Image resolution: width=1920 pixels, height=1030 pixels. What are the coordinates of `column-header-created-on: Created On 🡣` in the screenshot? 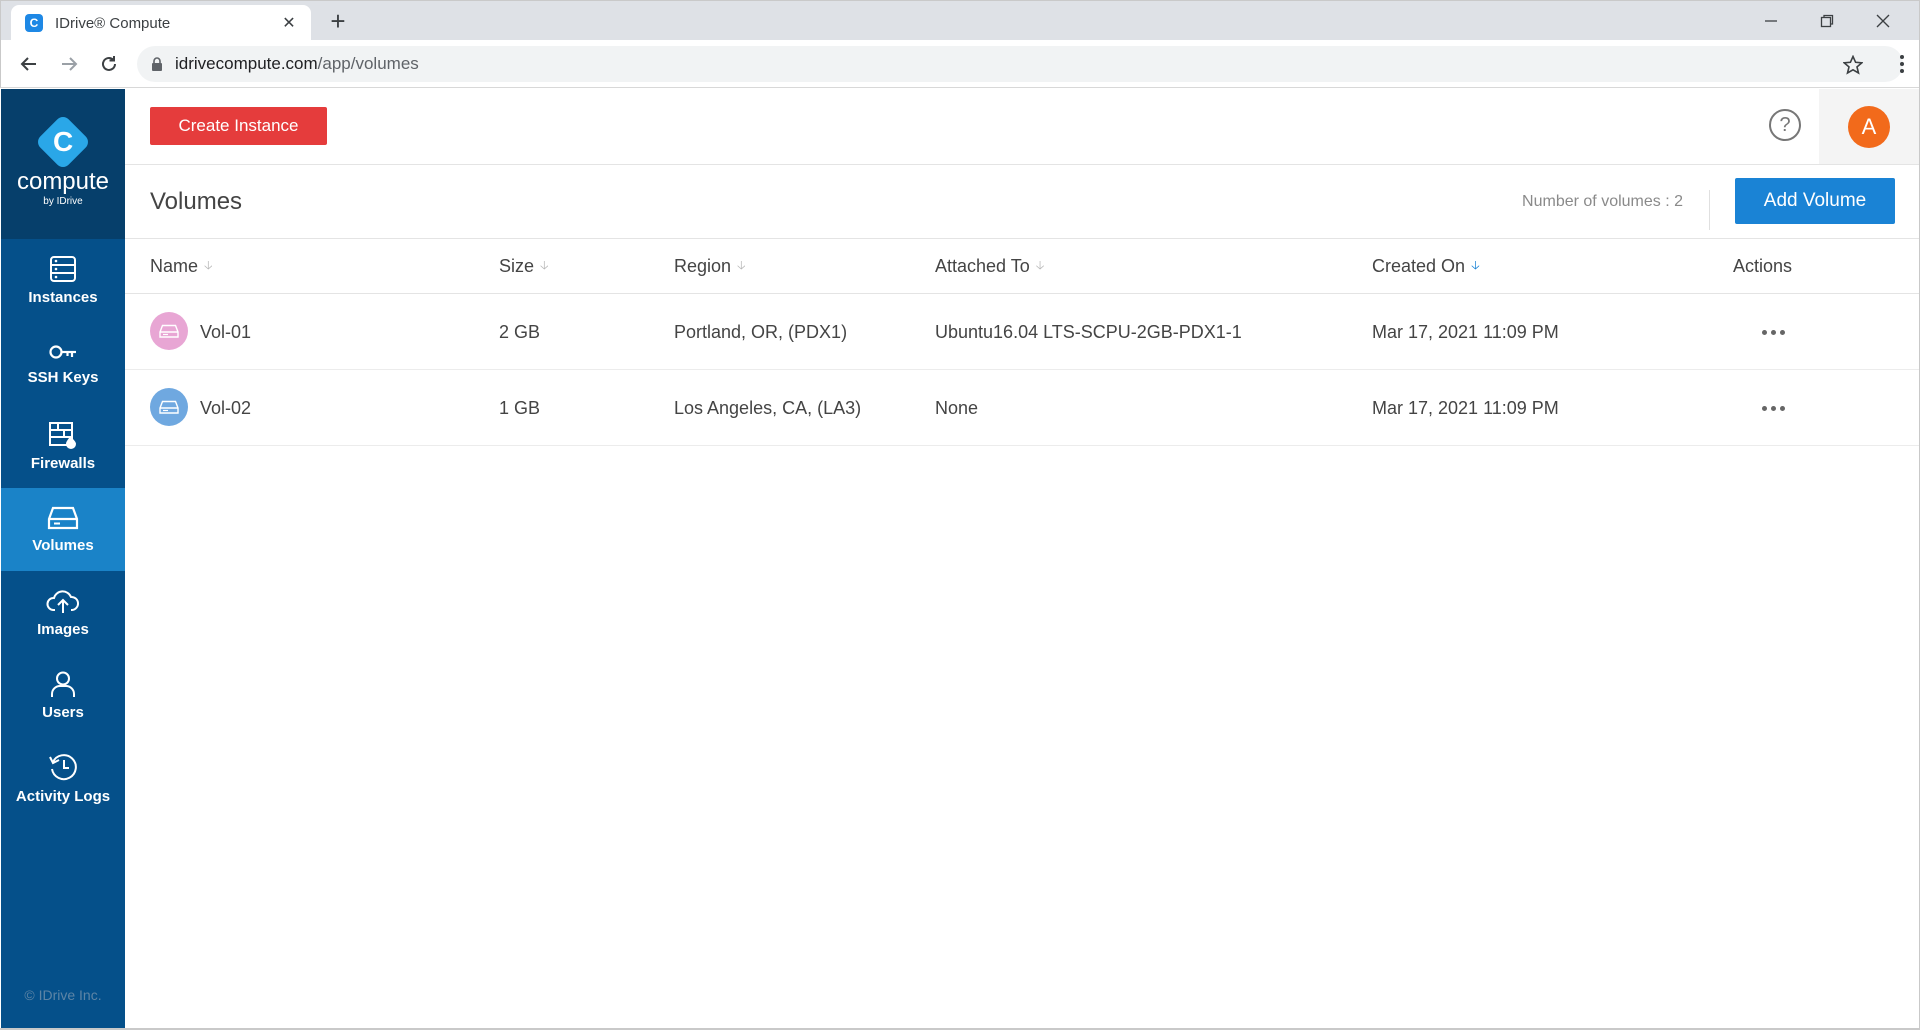 It's located at (1426, 266).